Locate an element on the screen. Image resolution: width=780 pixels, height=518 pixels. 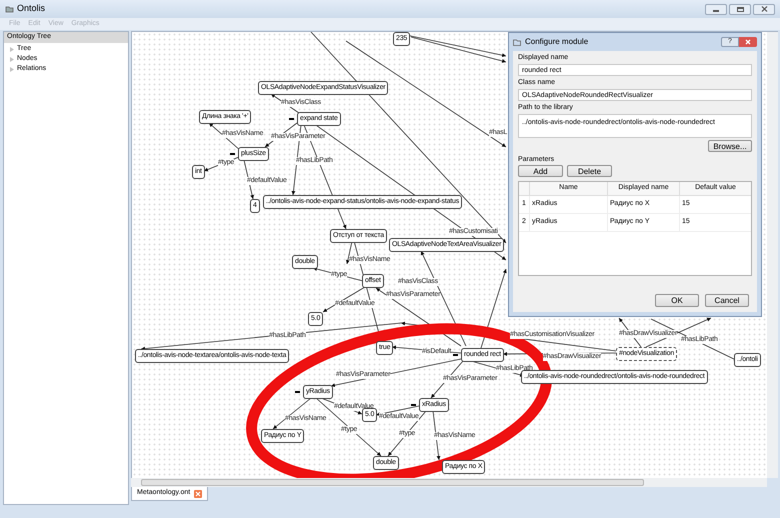
close-button is located at coordinates (748, 42).